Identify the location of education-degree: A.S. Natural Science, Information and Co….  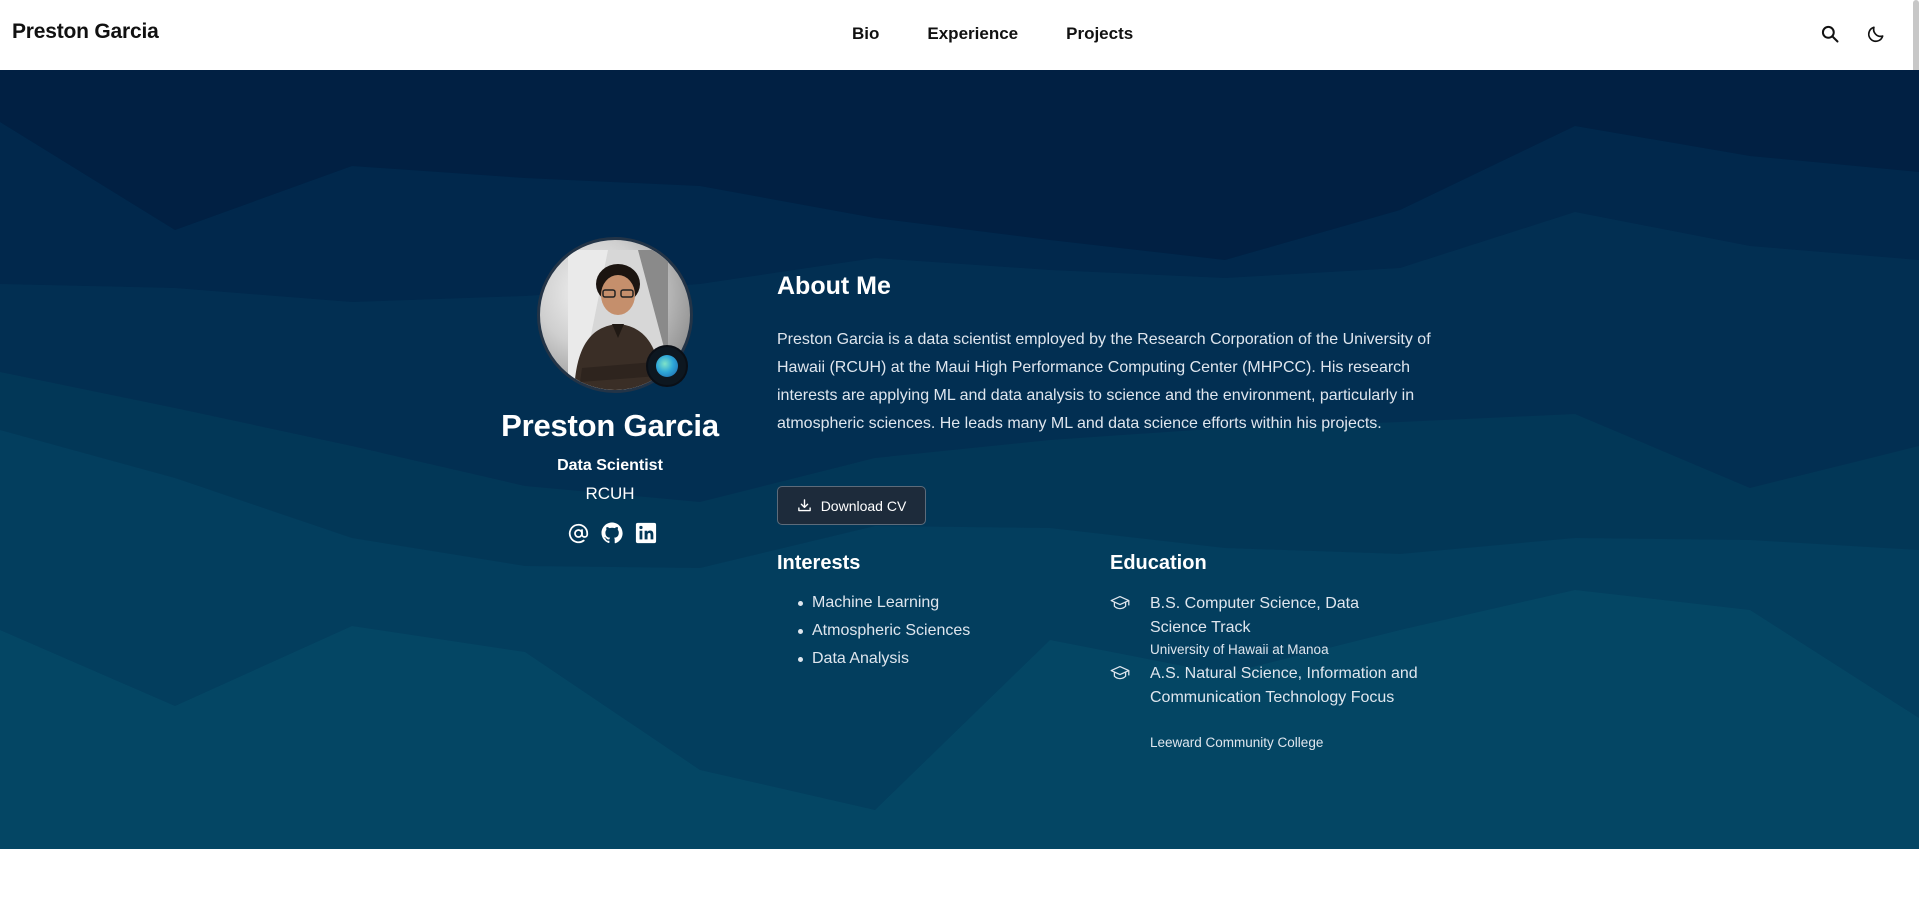
(1284, 685).